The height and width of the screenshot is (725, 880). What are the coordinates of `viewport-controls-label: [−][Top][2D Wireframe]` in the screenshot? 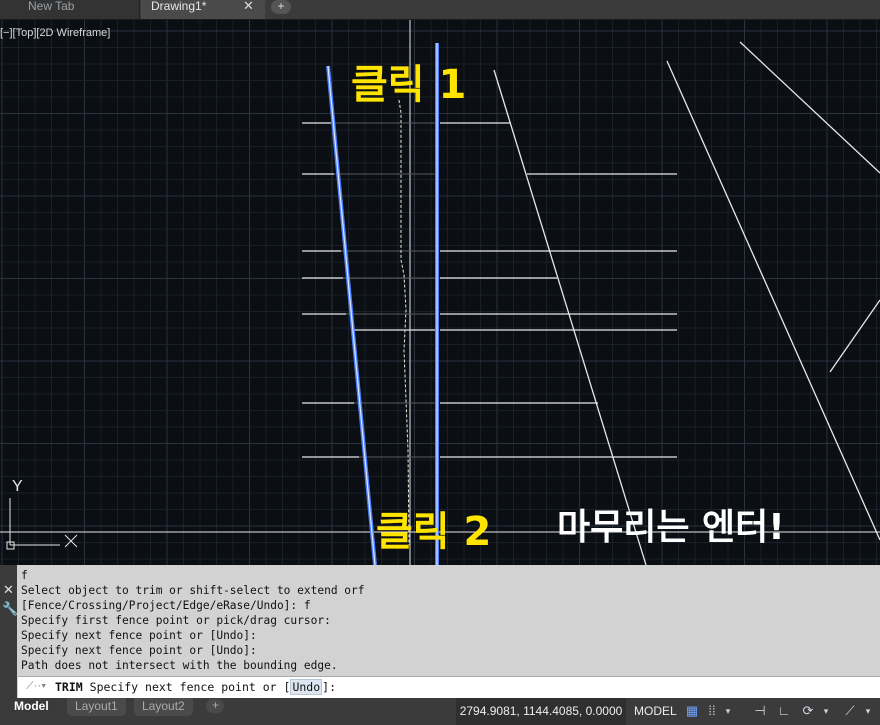 It's located at (55, 33).